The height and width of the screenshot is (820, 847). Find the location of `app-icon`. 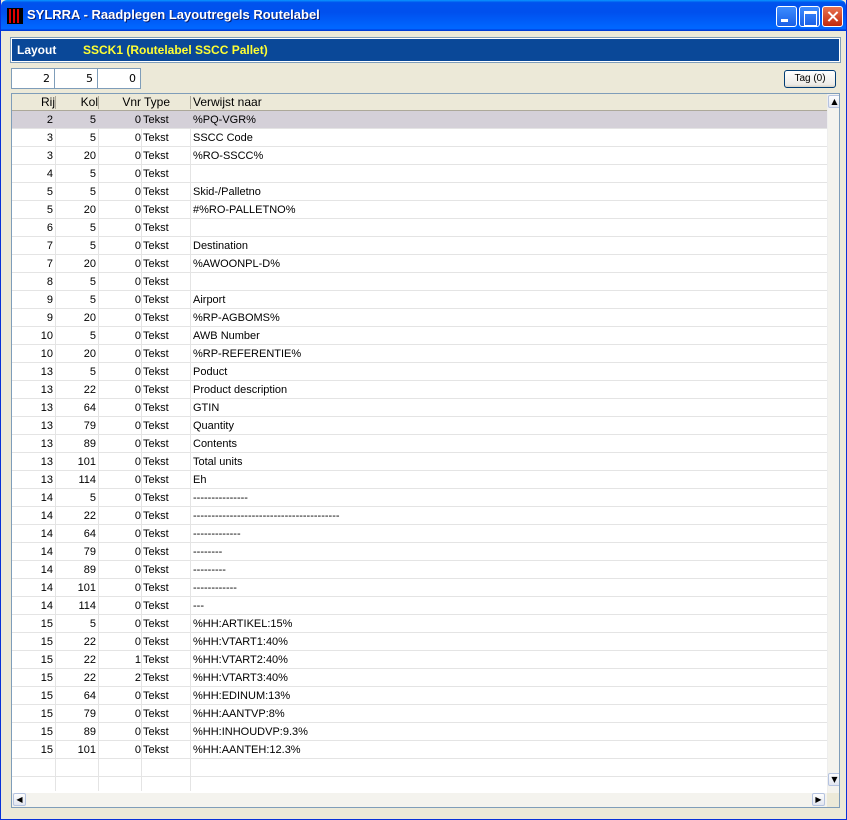

app-icon is located at coordinates (15, 16).